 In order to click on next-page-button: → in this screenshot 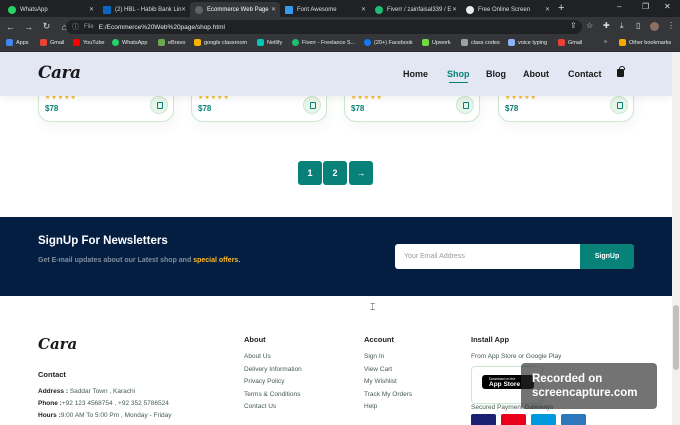, I will do `click(361, 173)`.